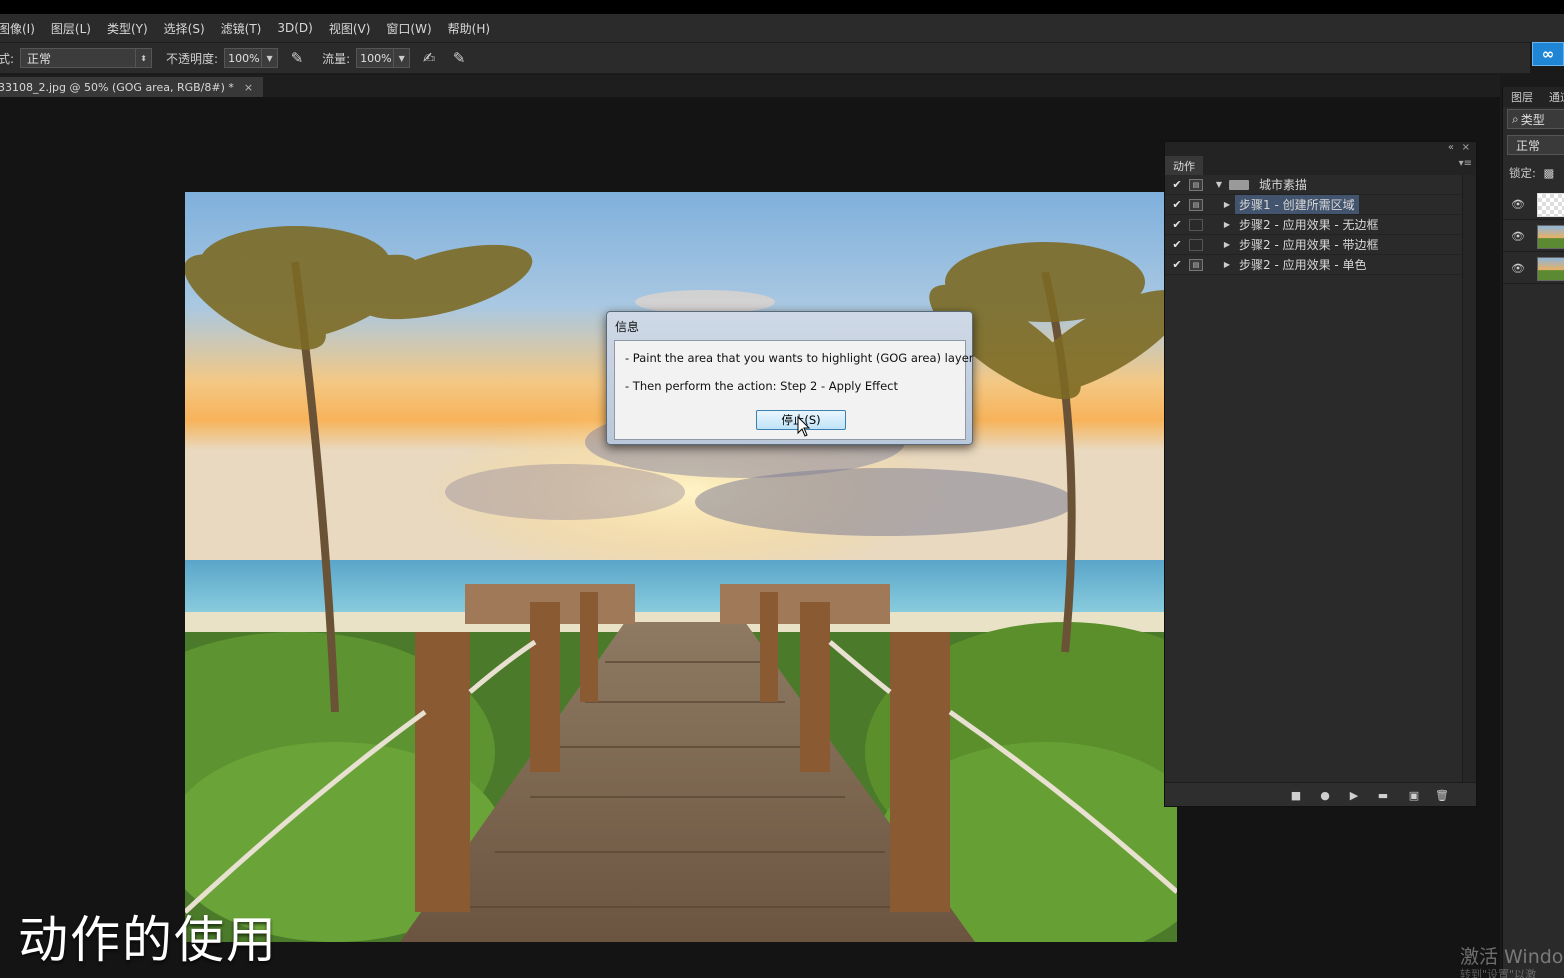  What do you see at coordinates (1518, 97) in the screenshot?
I see `tab-layers: 图层` at bounding box center [1518, 97].